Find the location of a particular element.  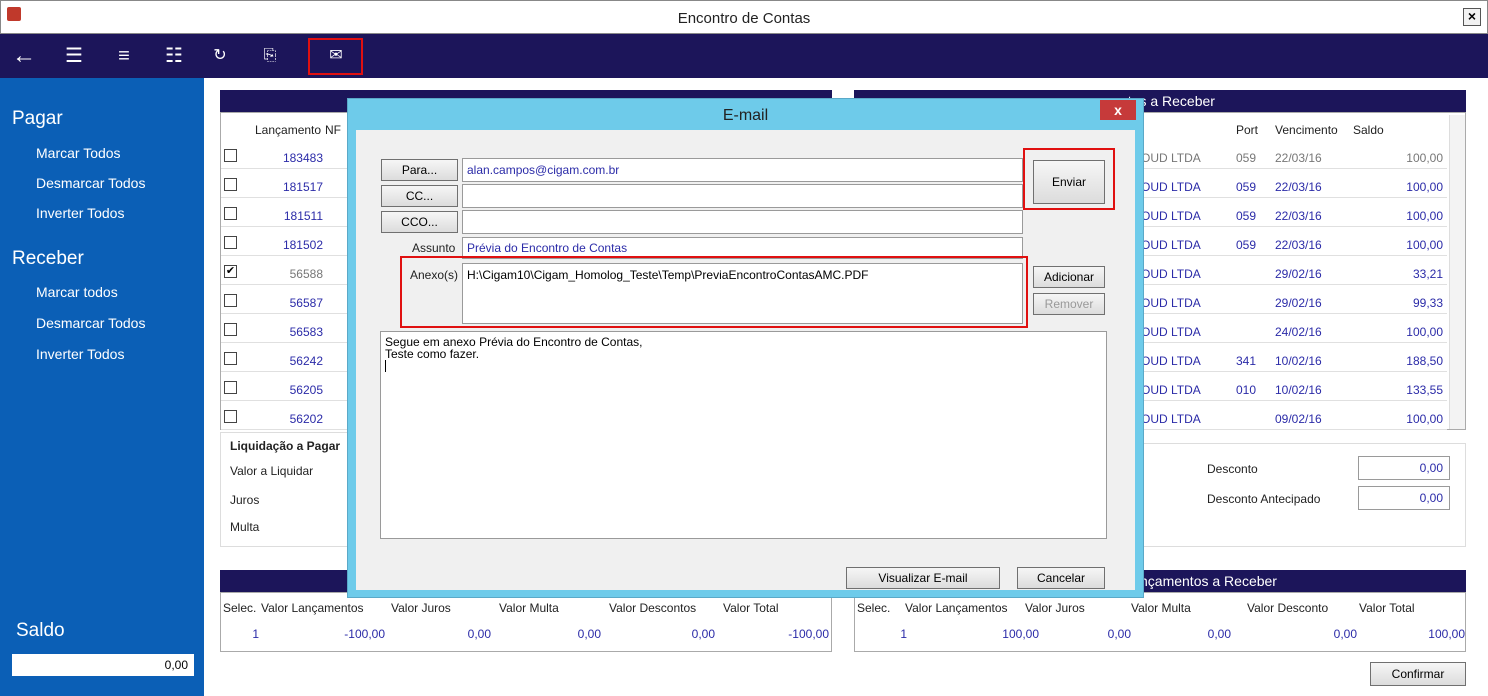

lancamento-cell: 56205 is located at coordinates (289, 390).